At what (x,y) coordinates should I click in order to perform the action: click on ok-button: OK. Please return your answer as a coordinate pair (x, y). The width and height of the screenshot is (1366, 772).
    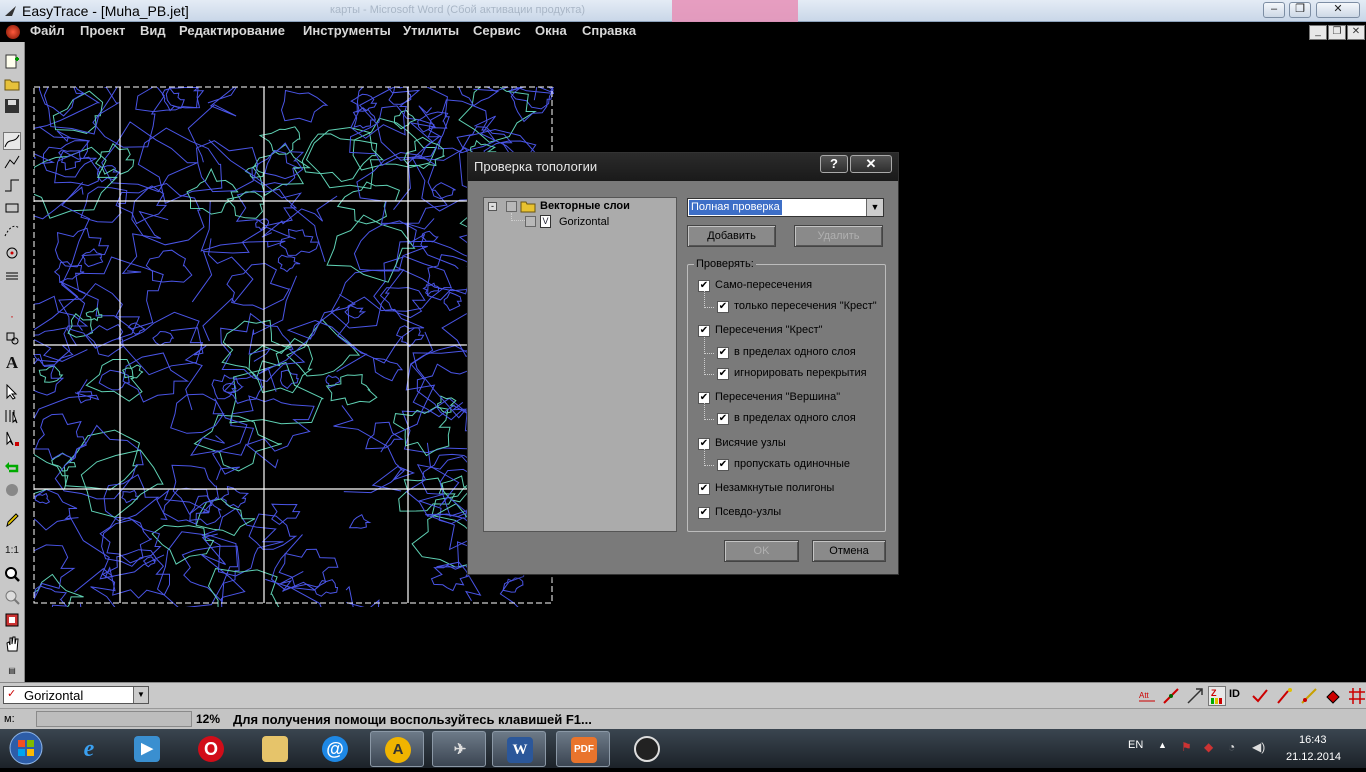
    Looking at the image, I should click on (761, 551).